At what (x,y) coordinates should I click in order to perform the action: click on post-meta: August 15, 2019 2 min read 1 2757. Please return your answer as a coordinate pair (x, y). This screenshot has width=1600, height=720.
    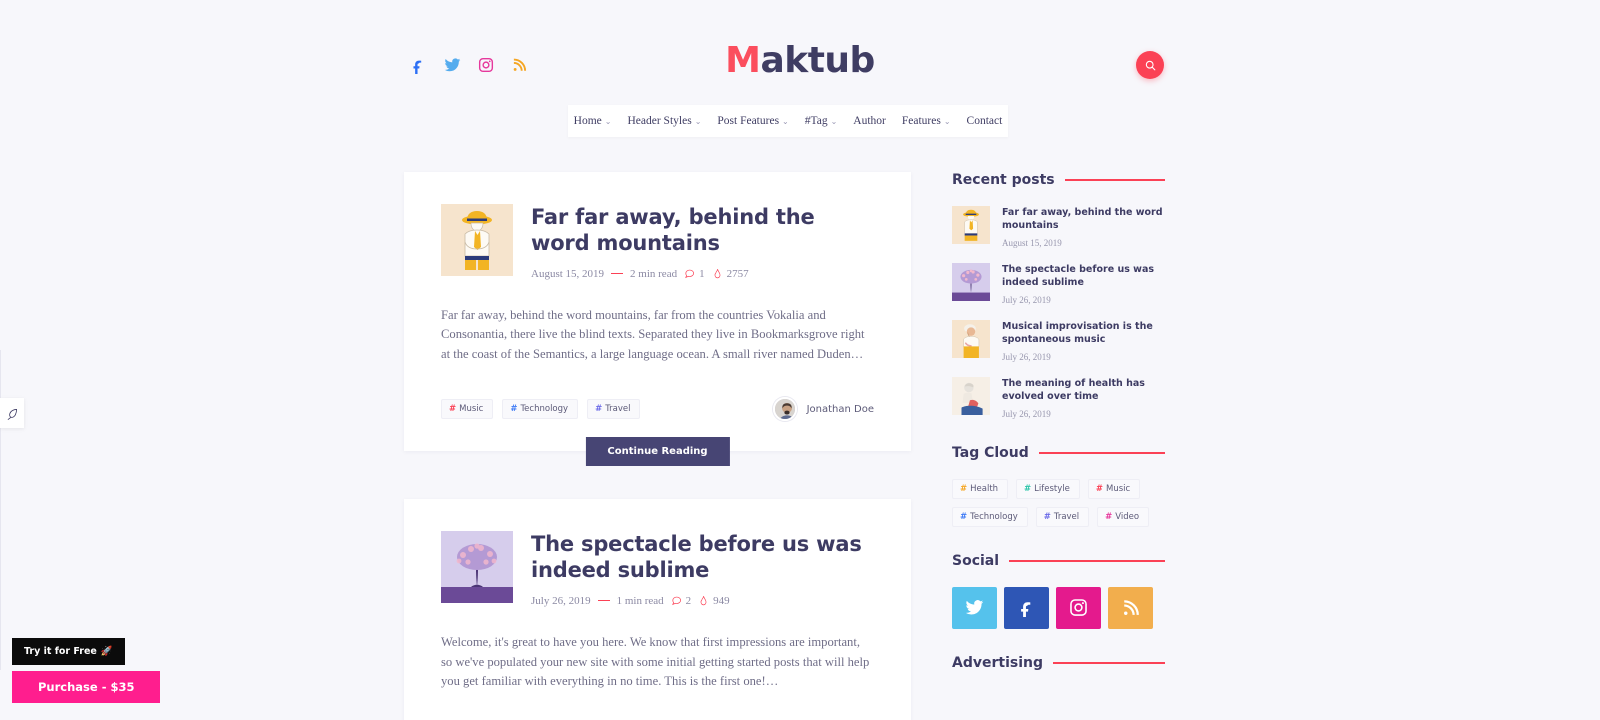
    Looking at the image, I should click on (702, 274).